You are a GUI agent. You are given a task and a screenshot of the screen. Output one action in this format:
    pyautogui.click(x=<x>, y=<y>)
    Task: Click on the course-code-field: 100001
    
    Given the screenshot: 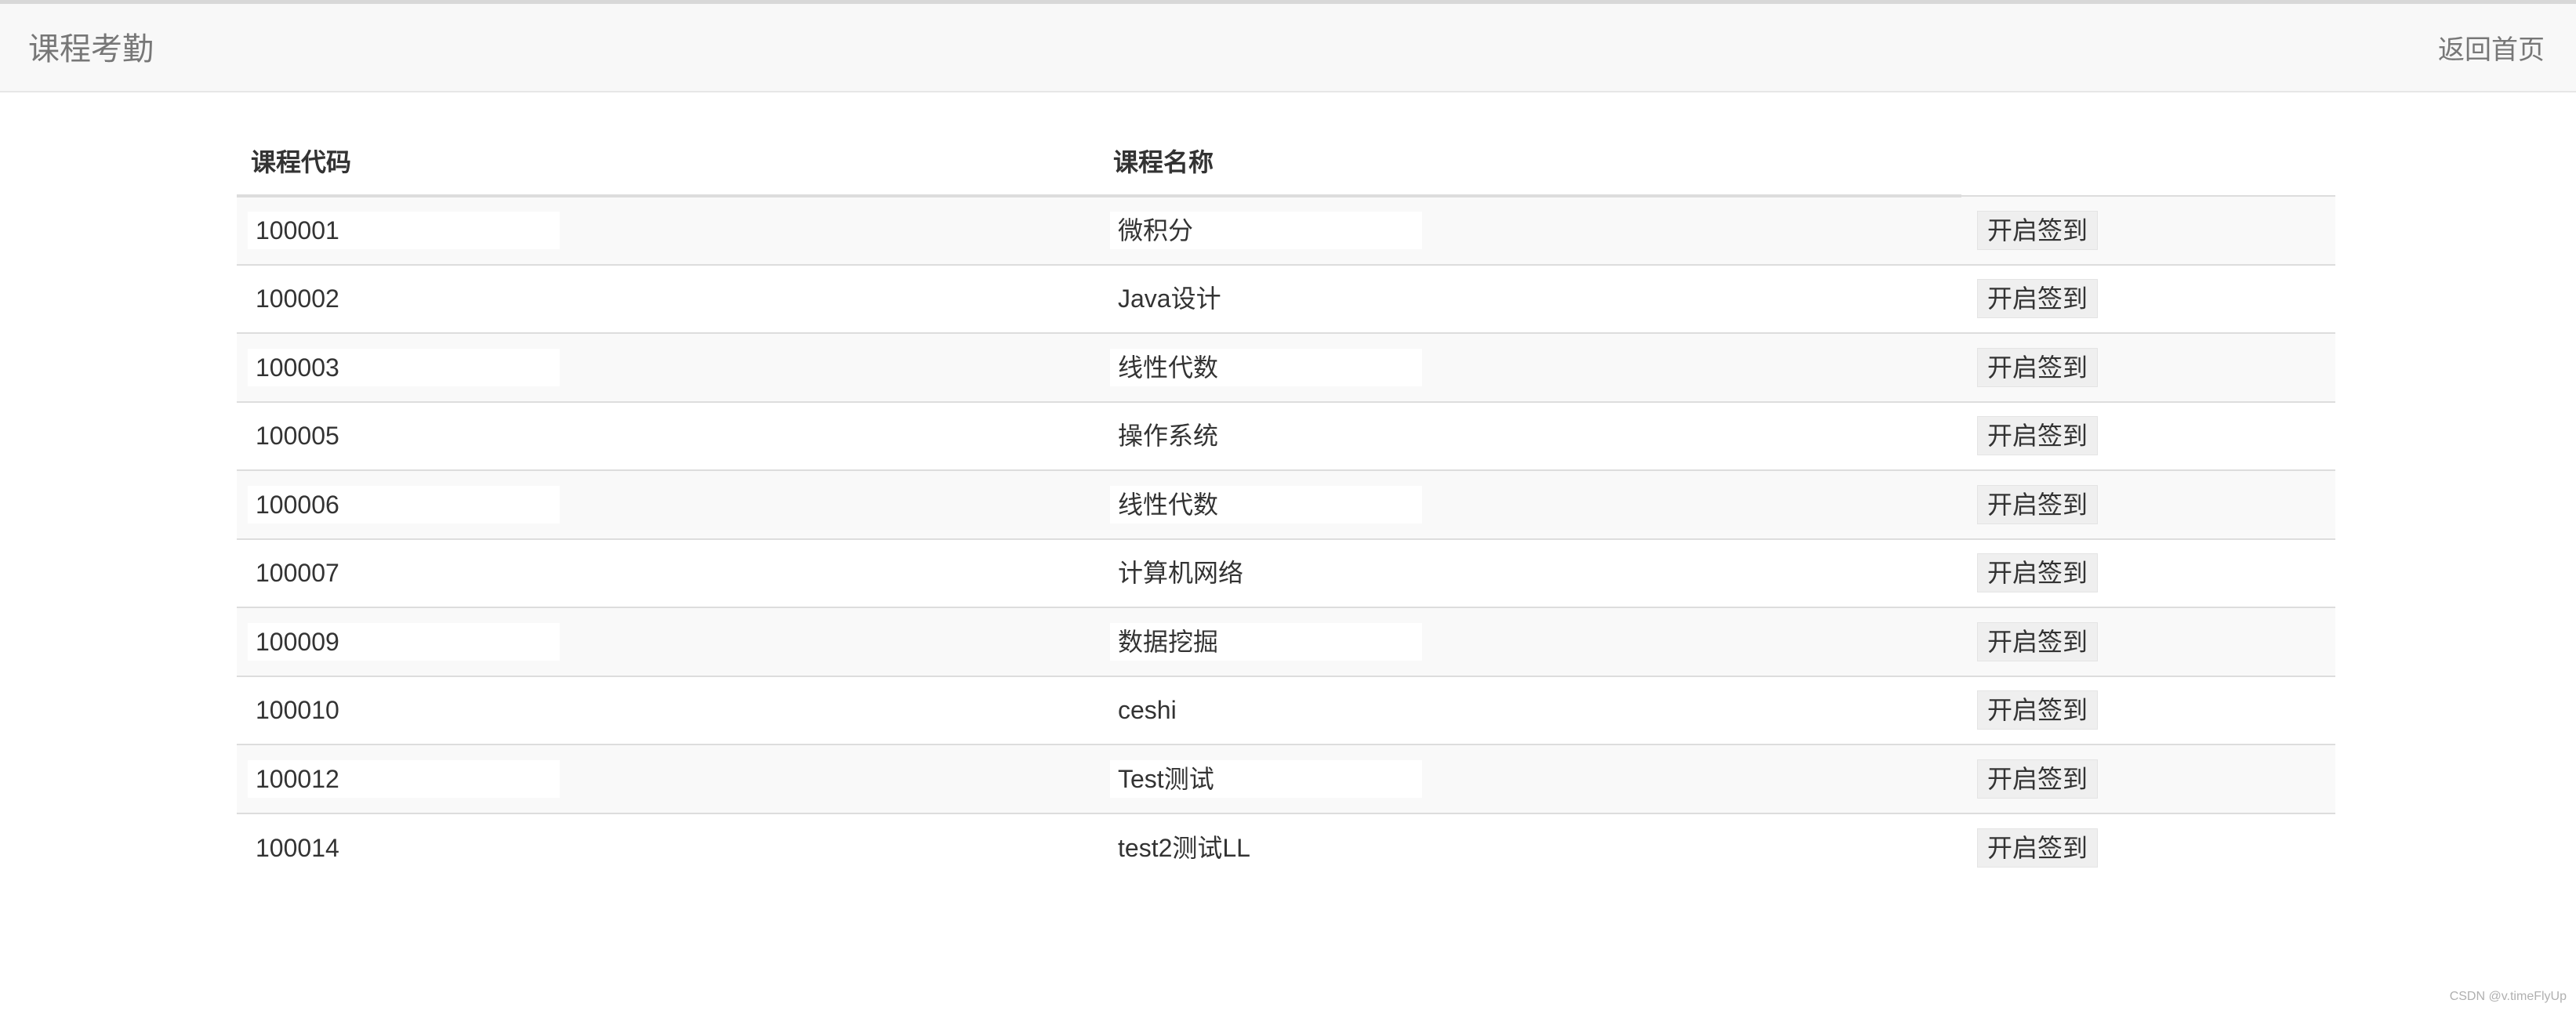 What is the action you would take?
    pyautogui.click(x=404, y=231)
    